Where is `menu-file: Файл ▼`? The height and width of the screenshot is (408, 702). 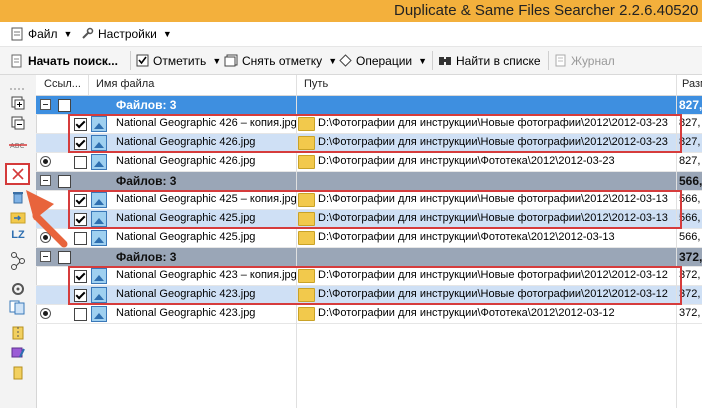
menu-file: Файл ▼ is located at coordinates (41, 34).